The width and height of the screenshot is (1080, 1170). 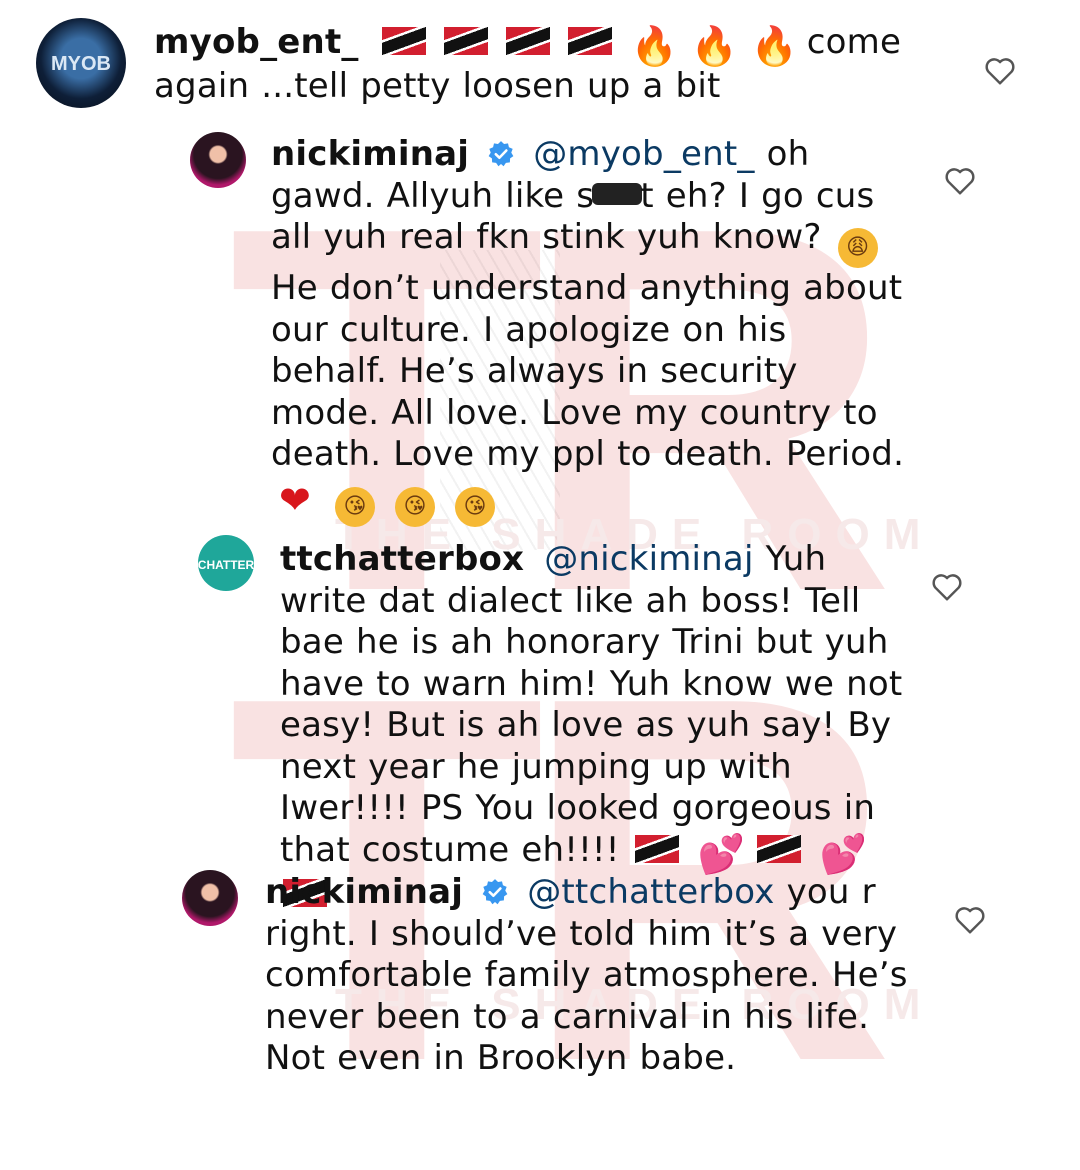 I want to click on avatar: MYOB, so click(x=81, y=63).